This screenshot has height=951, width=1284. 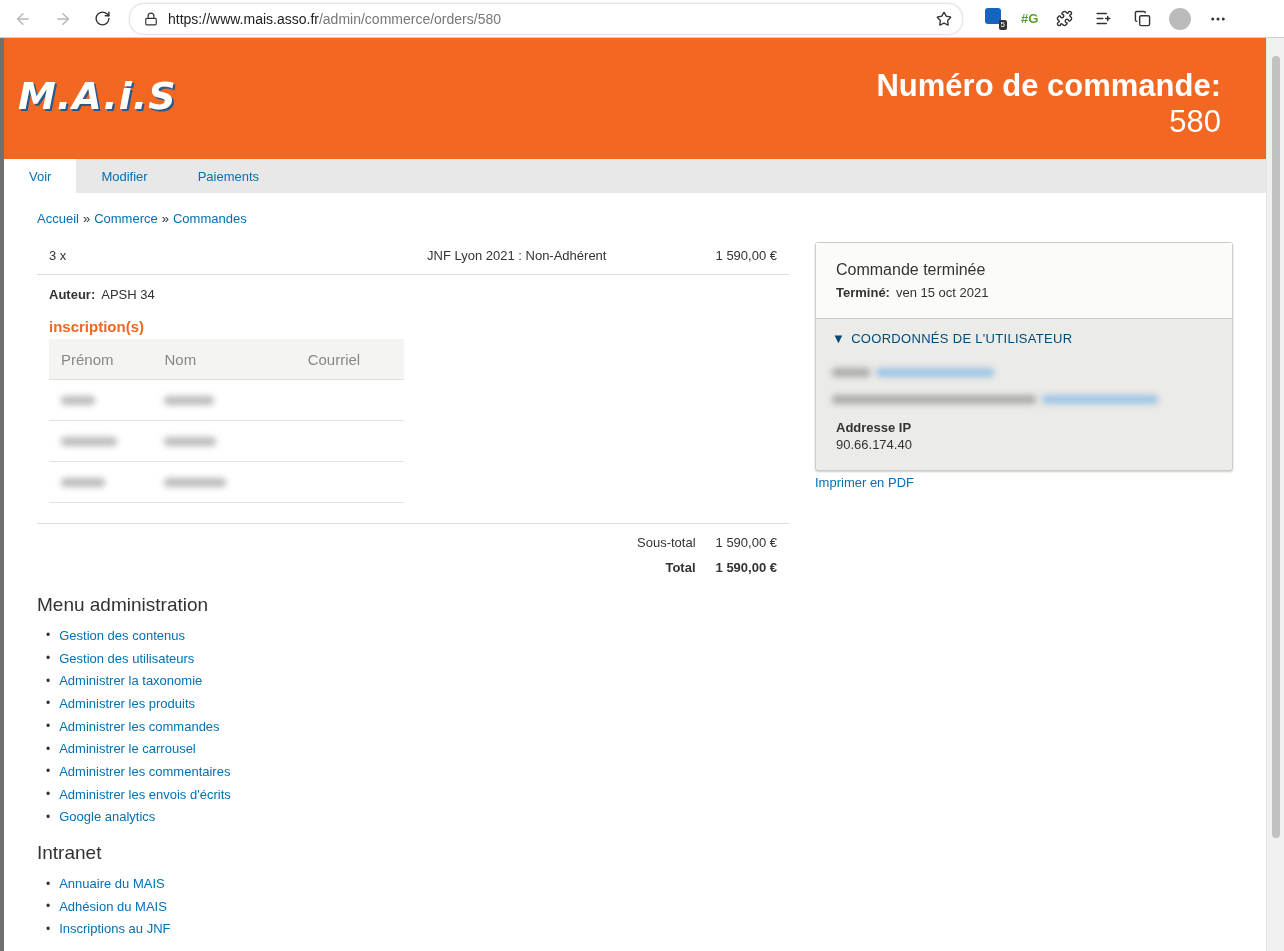 What do you see at coordinates (944, 18) in the screenshot?
I see `favorite-add-icon` at bounding box center [944, 18].